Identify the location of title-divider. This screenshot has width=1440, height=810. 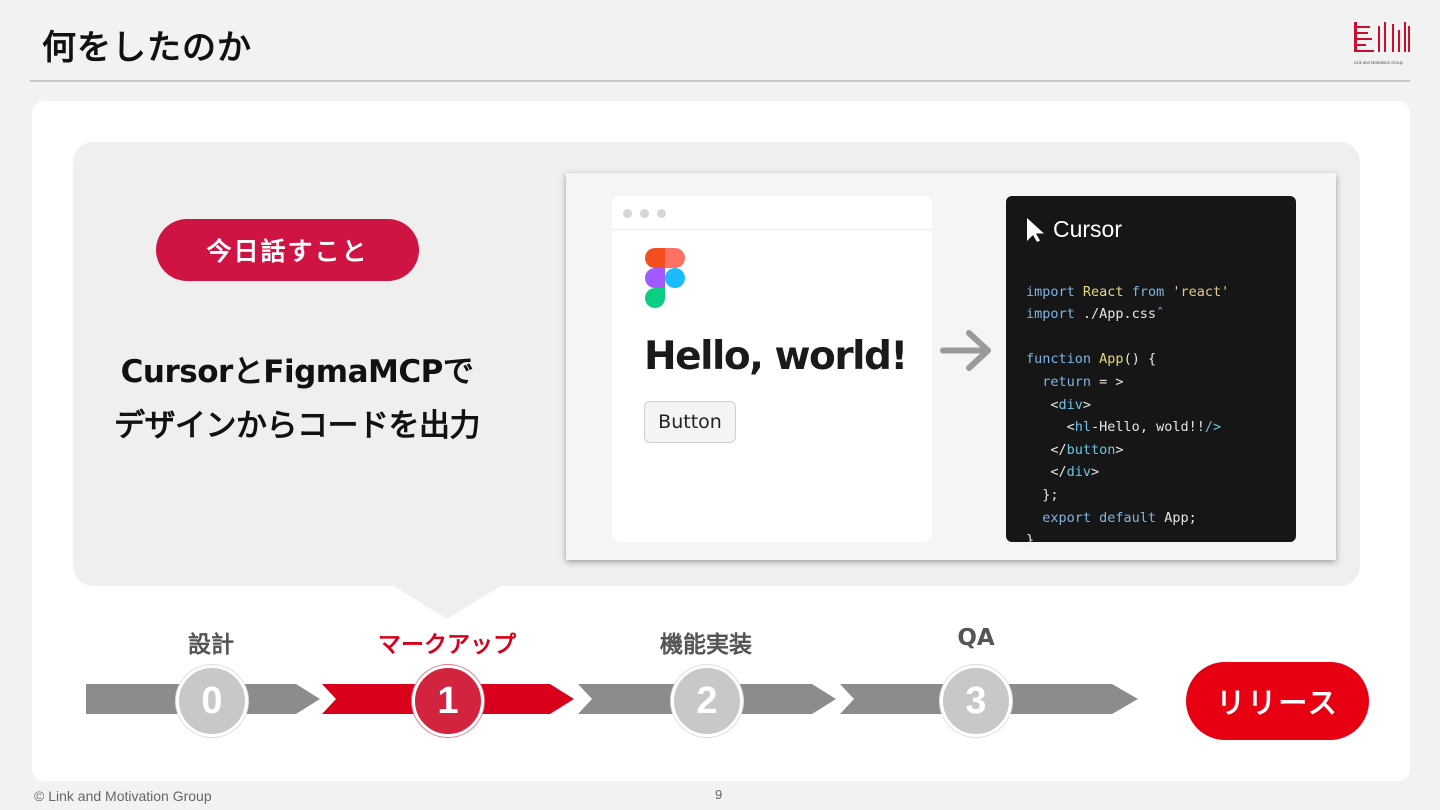
(720, 81).